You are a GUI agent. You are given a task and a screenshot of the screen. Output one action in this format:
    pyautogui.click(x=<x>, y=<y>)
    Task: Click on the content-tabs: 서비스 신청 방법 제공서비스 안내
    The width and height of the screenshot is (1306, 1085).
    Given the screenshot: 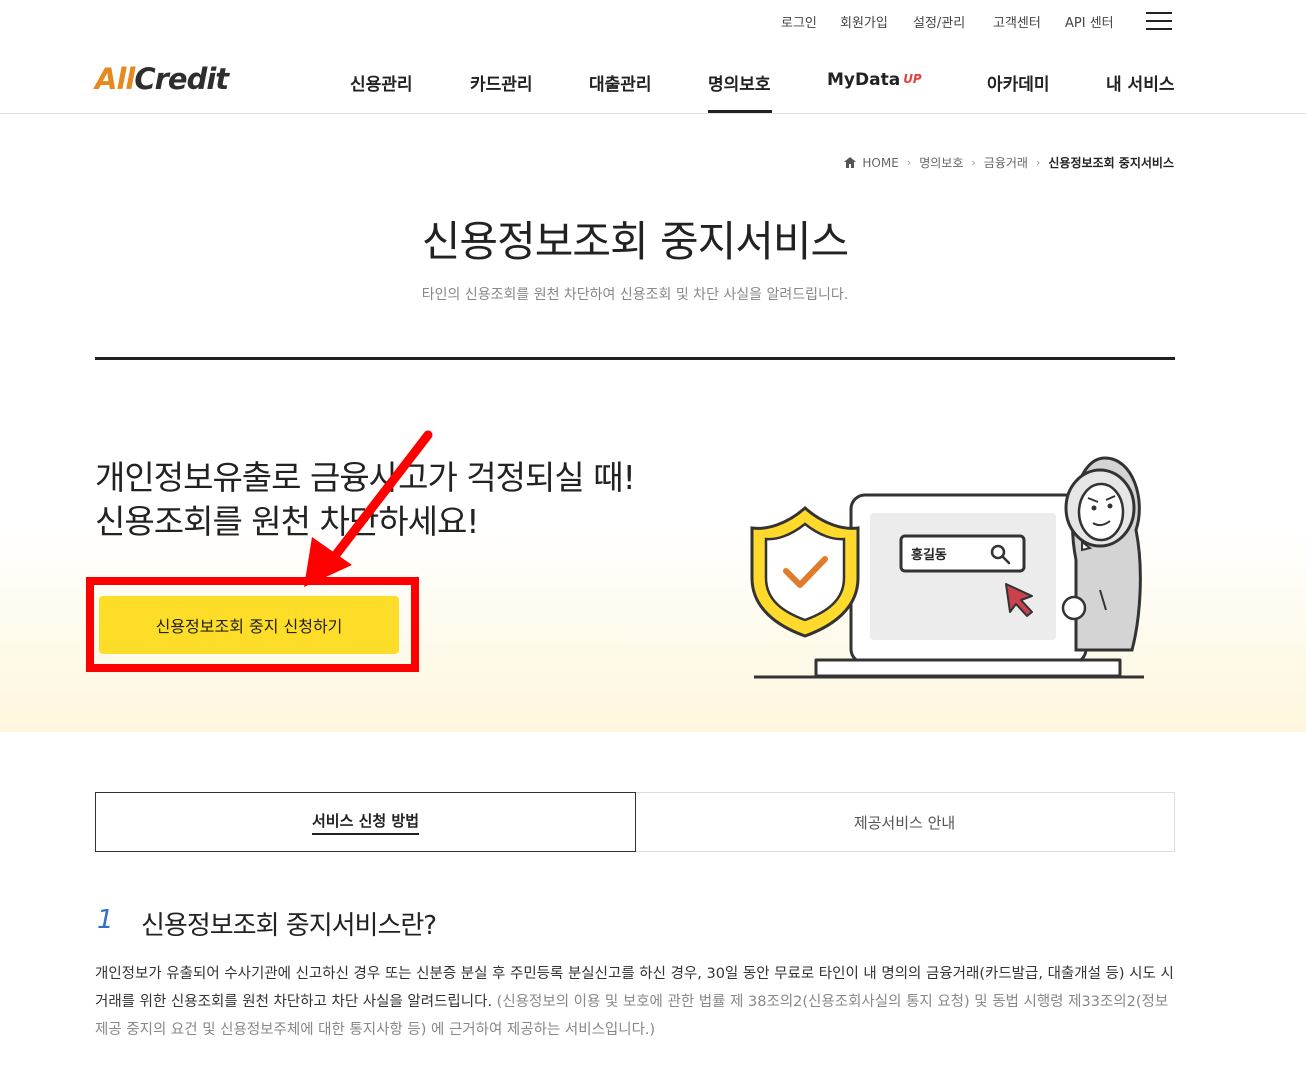 What is the action you would take?
    pyautogui.click(x=635, y=822)
    